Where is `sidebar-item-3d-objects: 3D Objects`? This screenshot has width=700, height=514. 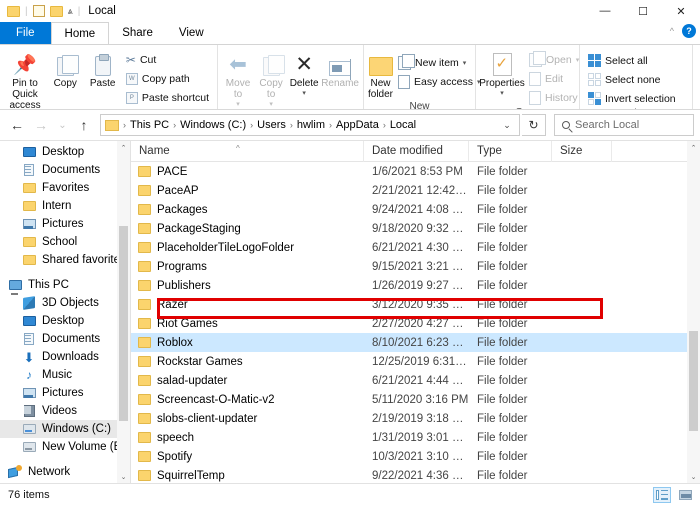 sidebar-item-3d-objects: 3D Objects is located at coordinates (65, 303).